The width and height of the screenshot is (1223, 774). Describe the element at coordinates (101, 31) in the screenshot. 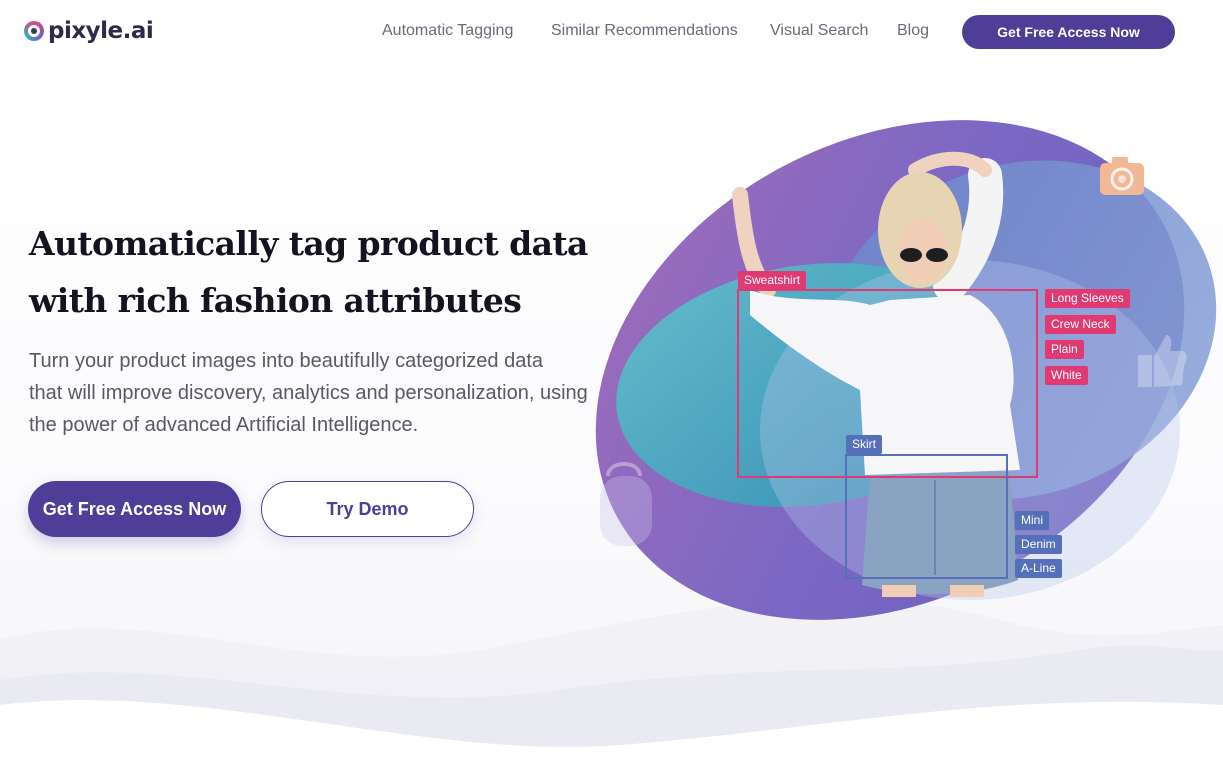

I see `brand-name: pixyle.ai` at that location.